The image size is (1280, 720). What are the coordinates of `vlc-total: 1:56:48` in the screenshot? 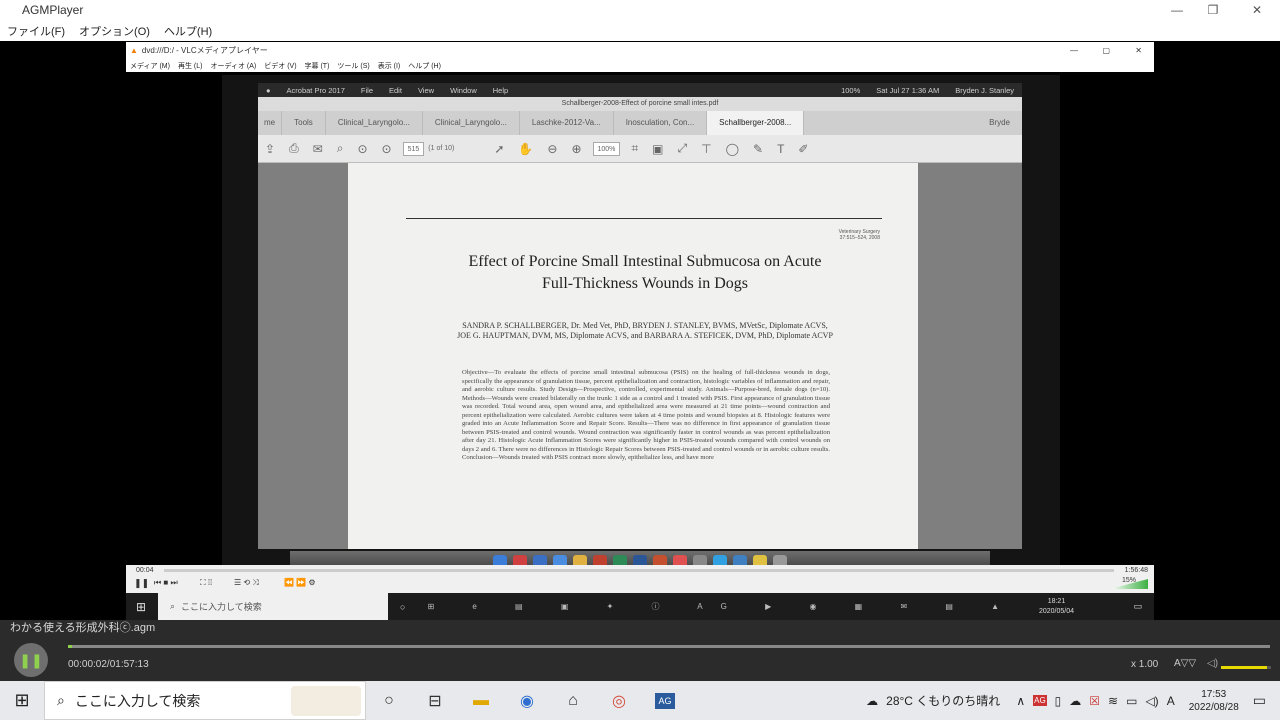 It's located at (1136, 570).